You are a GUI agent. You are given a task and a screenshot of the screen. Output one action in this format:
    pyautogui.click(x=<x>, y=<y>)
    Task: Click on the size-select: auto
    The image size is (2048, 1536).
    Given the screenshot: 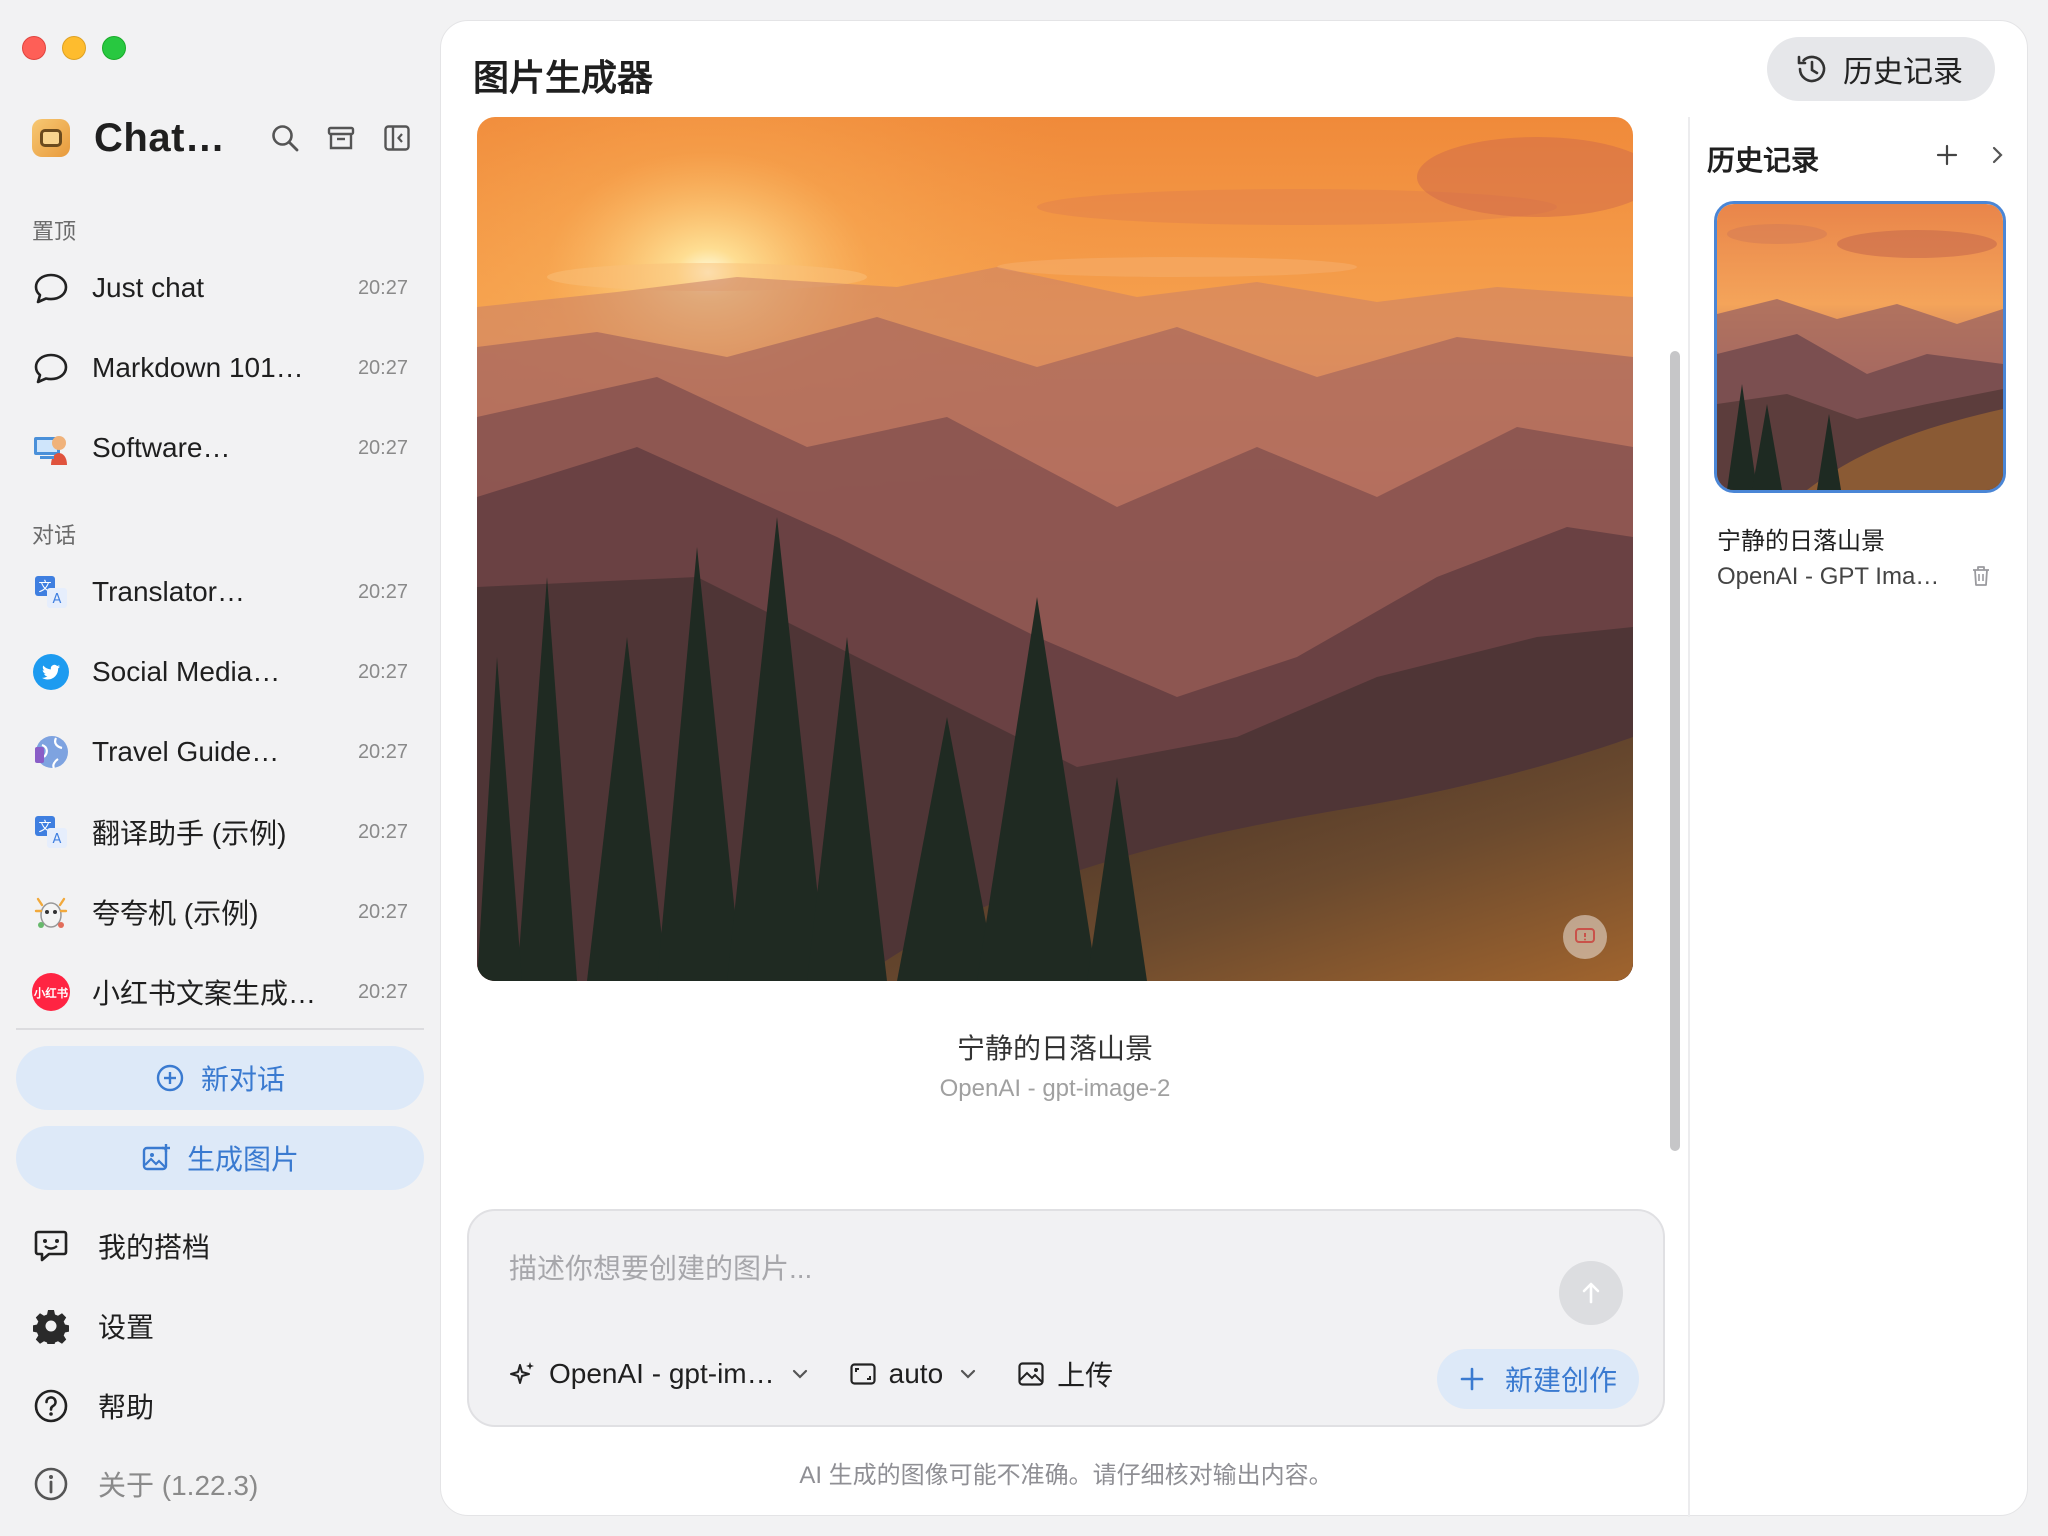 What is the action you would take?
    pyautogui.click(x=913, y=1374)
    